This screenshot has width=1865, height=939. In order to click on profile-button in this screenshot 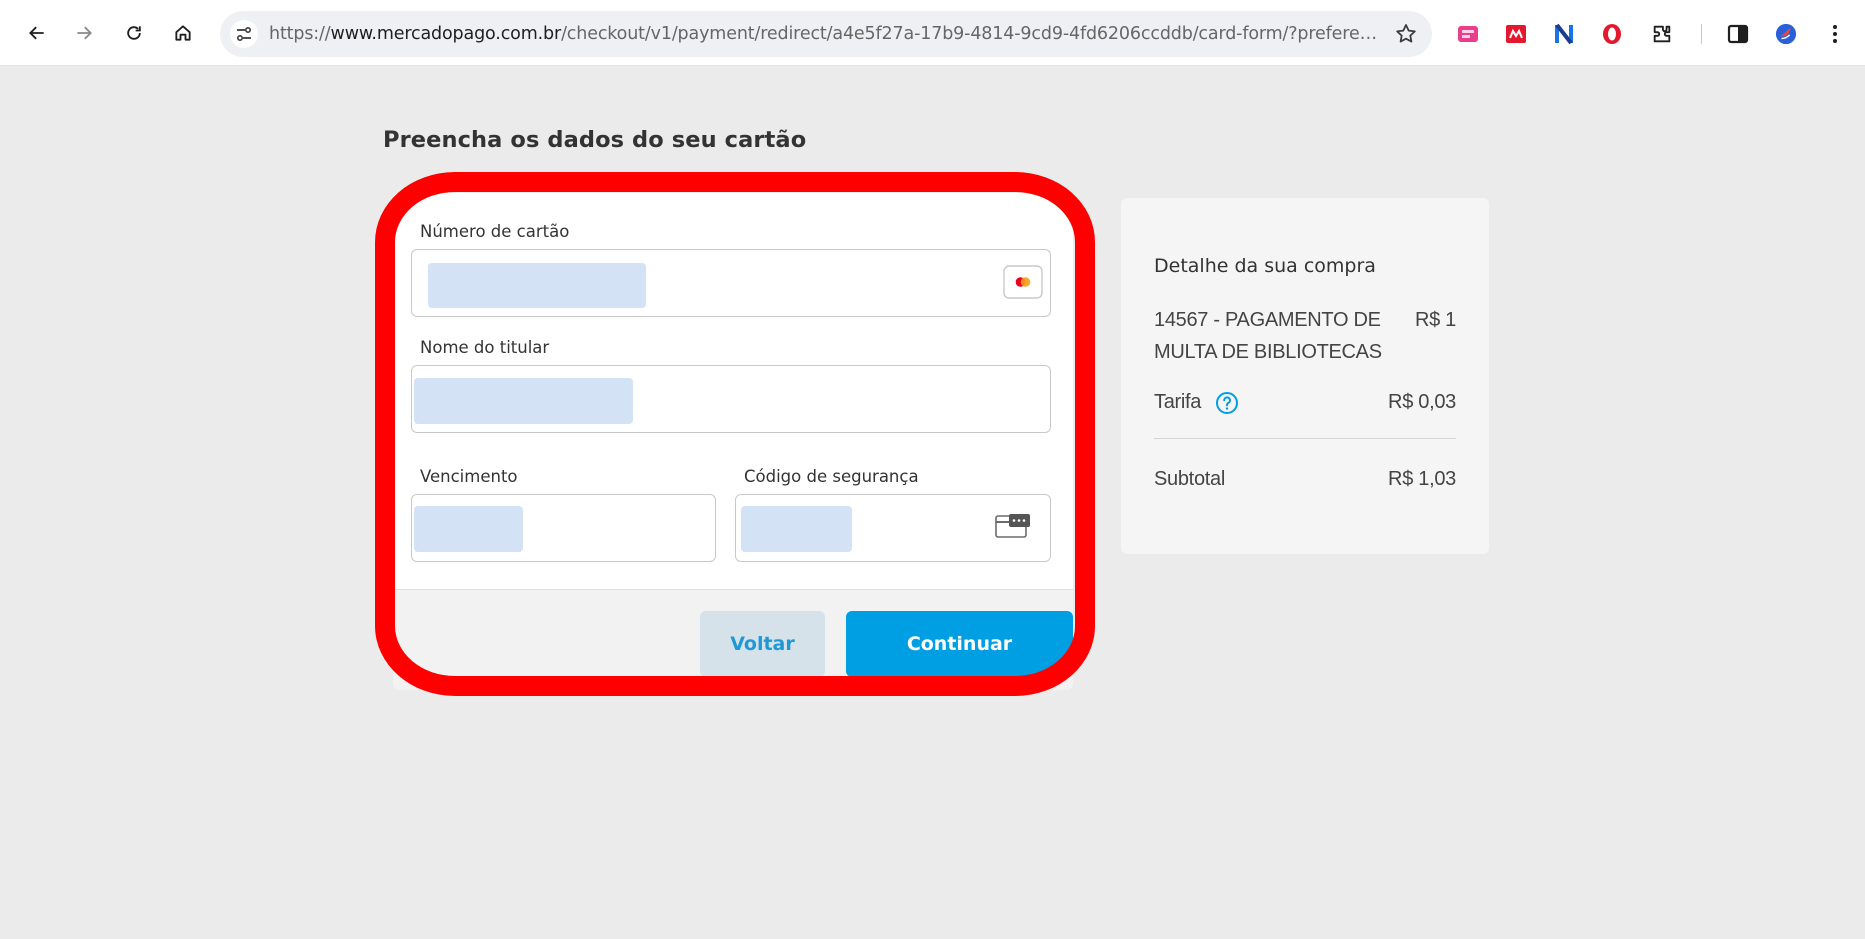, I will do `click(1786, 34)`.